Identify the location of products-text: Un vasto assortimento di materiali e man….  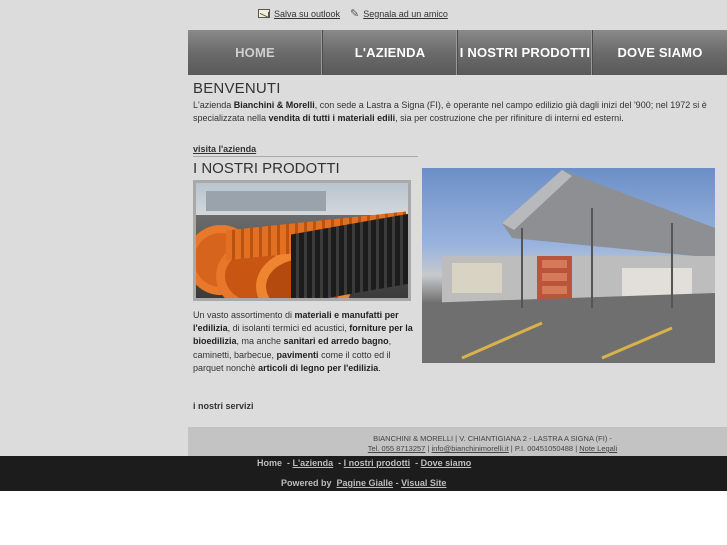
(303, 341).